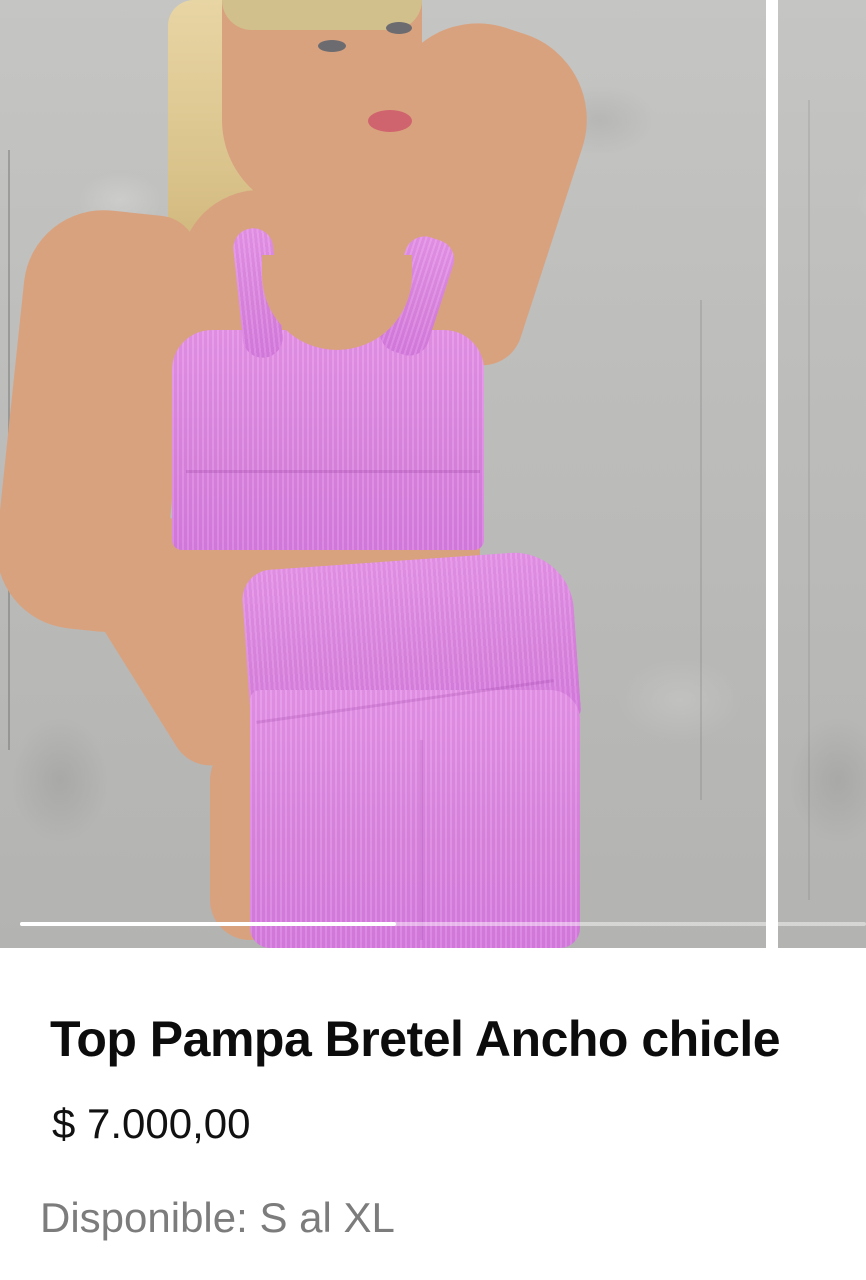 The width and height of the screenshot is (866, 1280). I want to click on product-availability: Disponible: S al XL, so click(217, 1217).